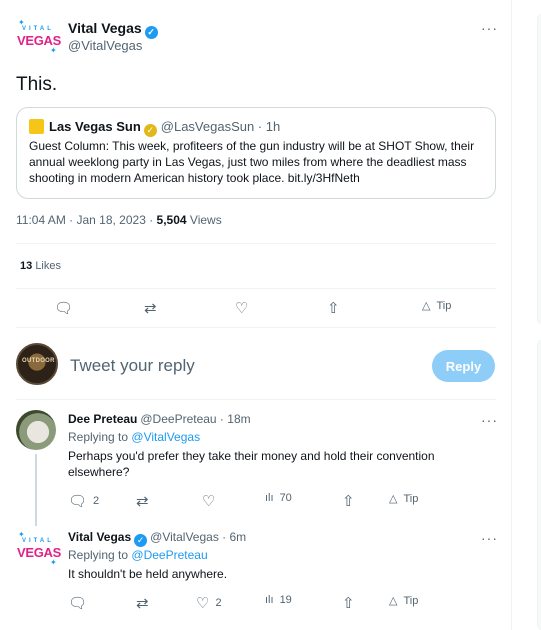  I want to click on tweet-text: This., so click(37, 84).